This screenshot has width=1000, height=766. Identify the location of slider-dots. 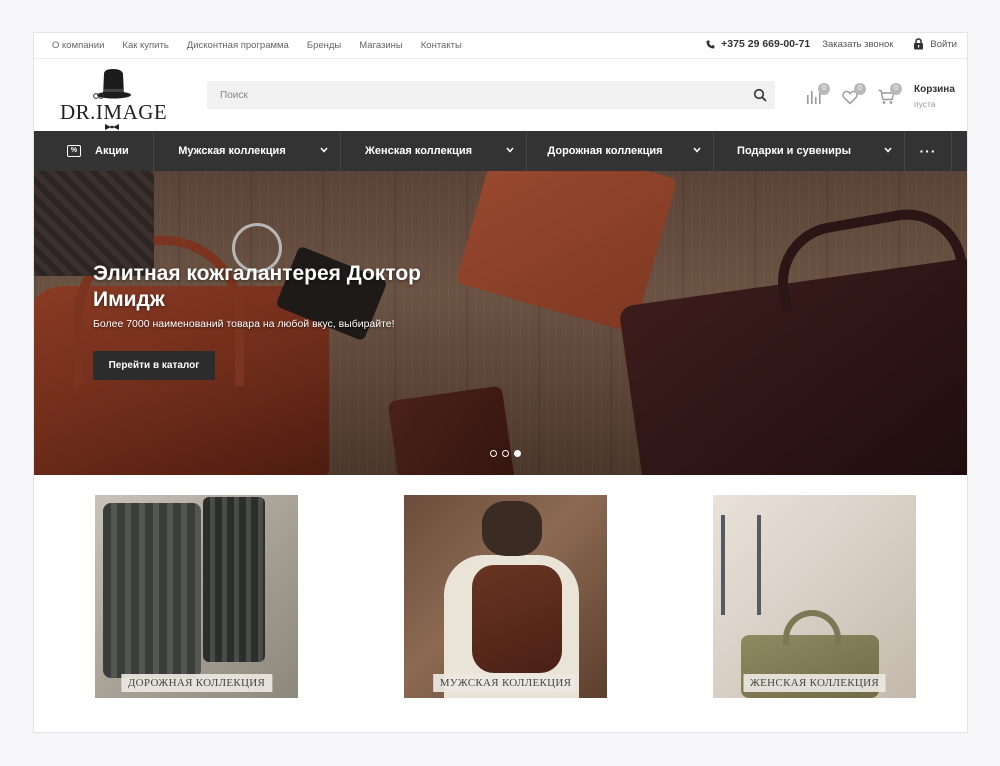
(508, 453).